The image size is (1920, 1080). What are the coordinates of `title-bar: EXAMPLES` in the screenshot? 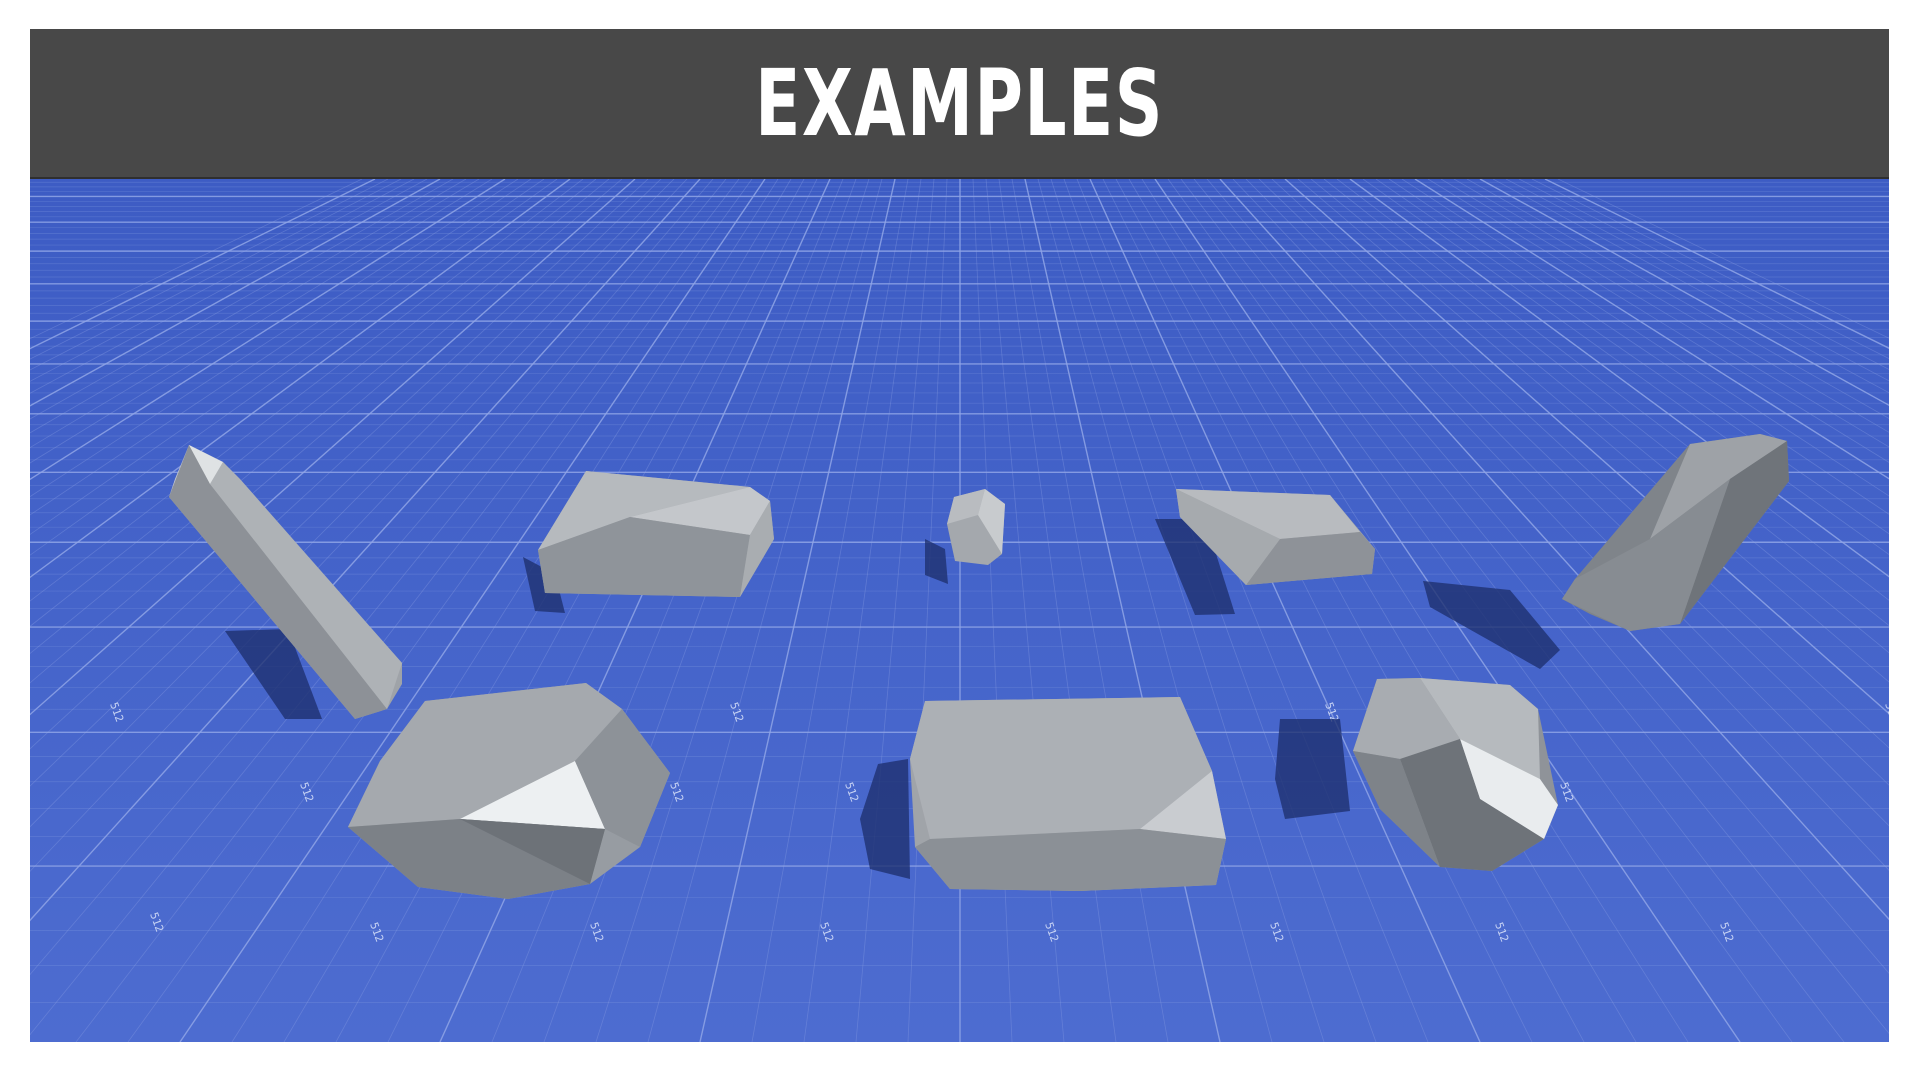 It's located at (959, 104).